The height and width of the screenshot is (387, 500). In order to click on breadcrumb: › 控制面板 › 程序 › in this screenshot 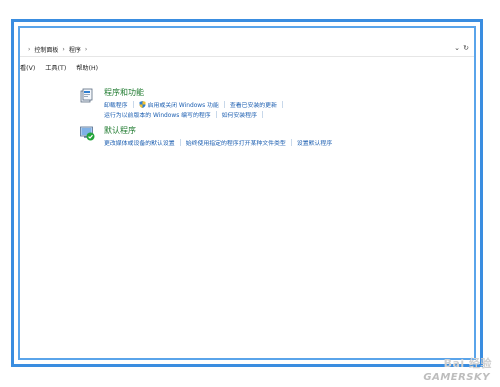, I will do `click(57, 49)`.